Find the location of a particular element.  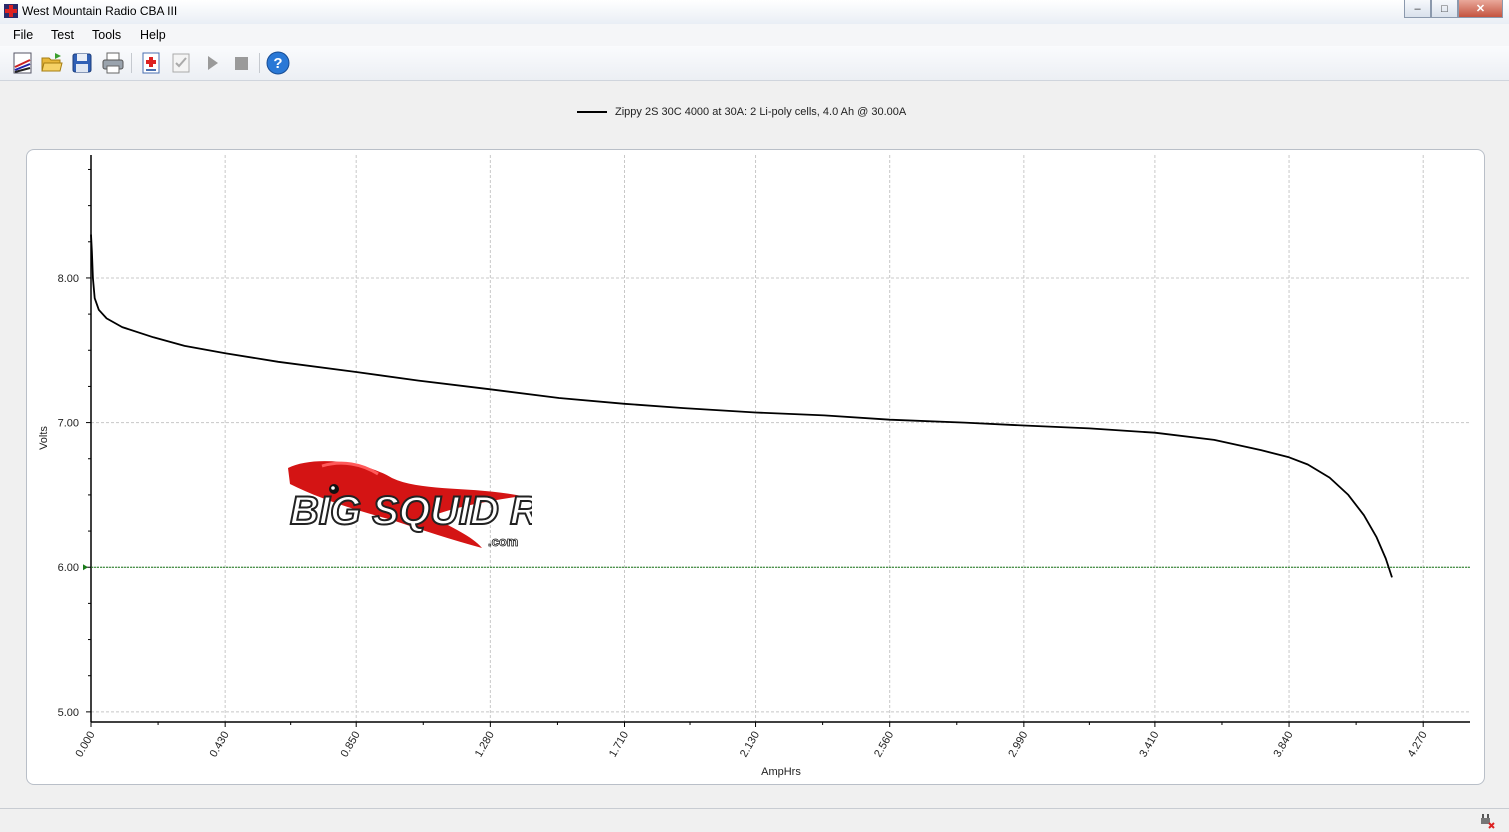

x-tick-label: 0.850 is located at coordinates (351, 745).